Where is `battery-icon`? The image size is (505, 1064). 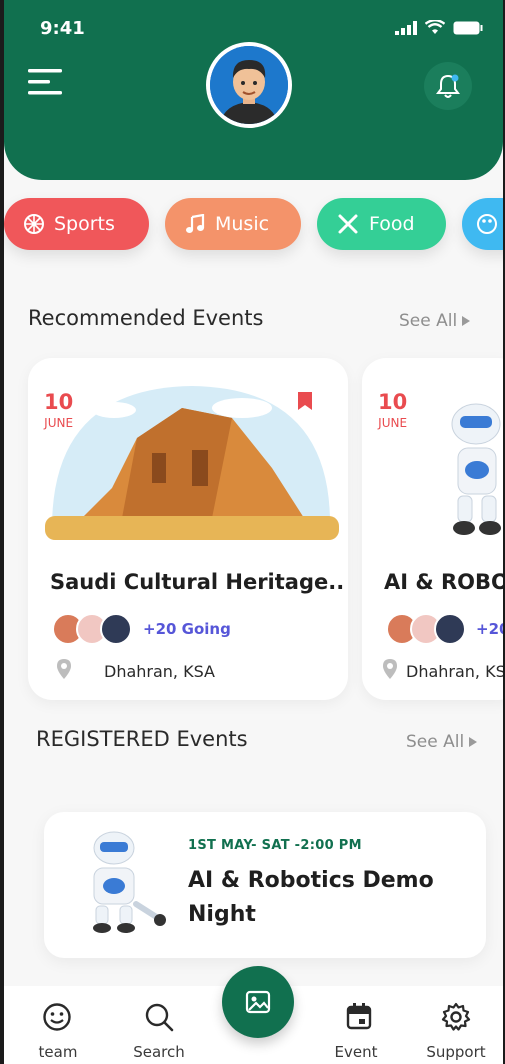 battery-icon is located at coordinates (468, 27).